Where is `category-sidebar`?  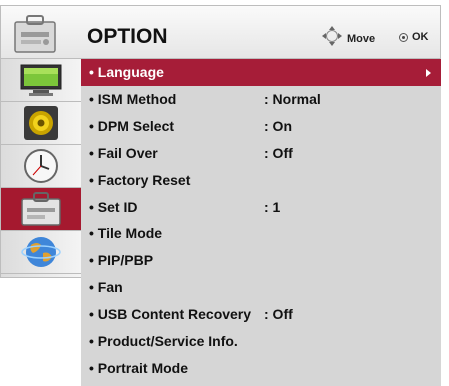
category-sidebar is located at coordinates (40, 168).